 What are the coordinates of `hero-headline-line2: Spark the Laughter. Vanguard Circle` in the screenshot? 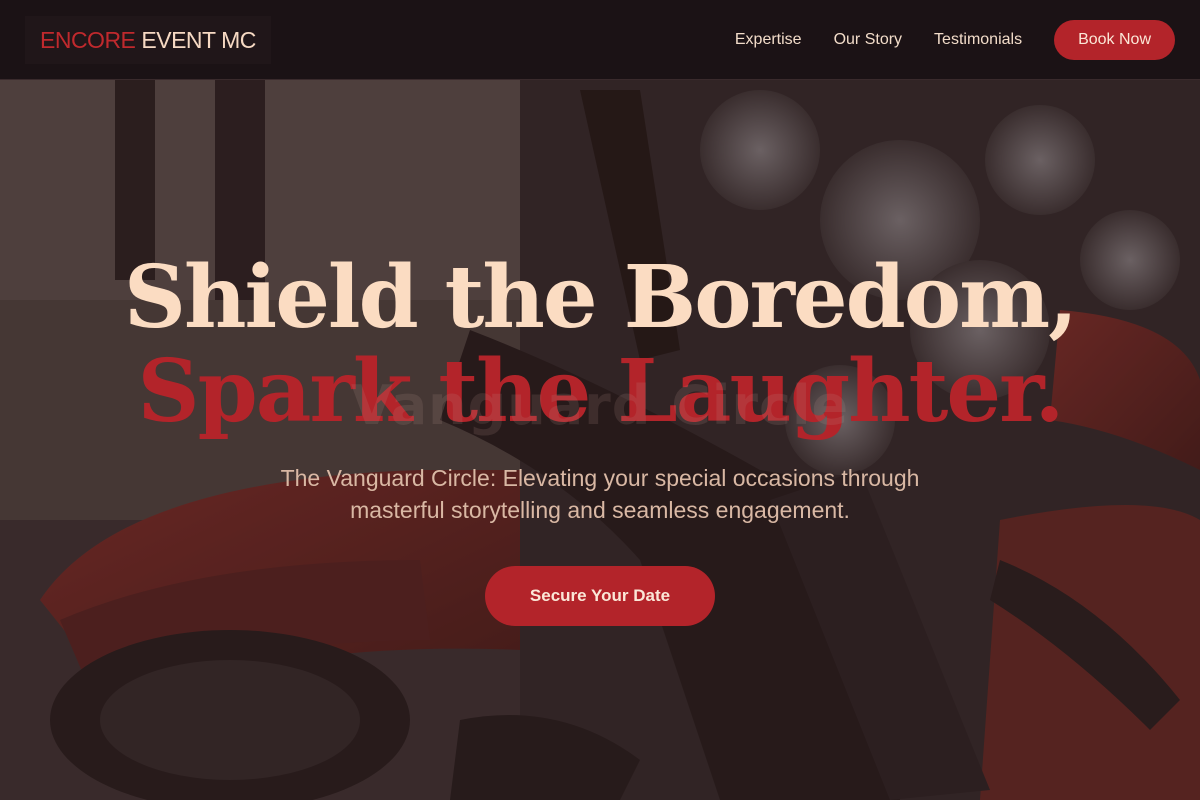 It's located at (600, 392).